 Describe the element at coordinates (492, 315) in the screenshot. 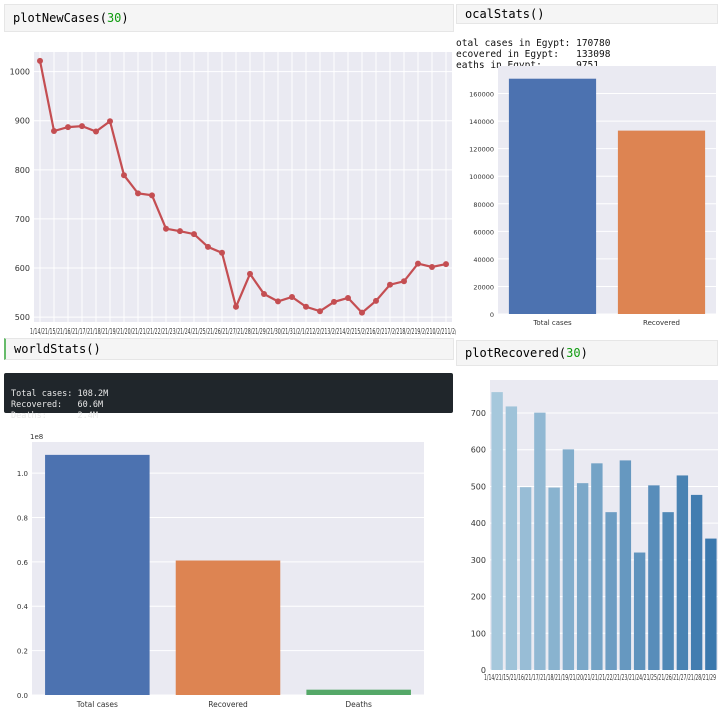

I see `y-tick-label: 0` at that location.